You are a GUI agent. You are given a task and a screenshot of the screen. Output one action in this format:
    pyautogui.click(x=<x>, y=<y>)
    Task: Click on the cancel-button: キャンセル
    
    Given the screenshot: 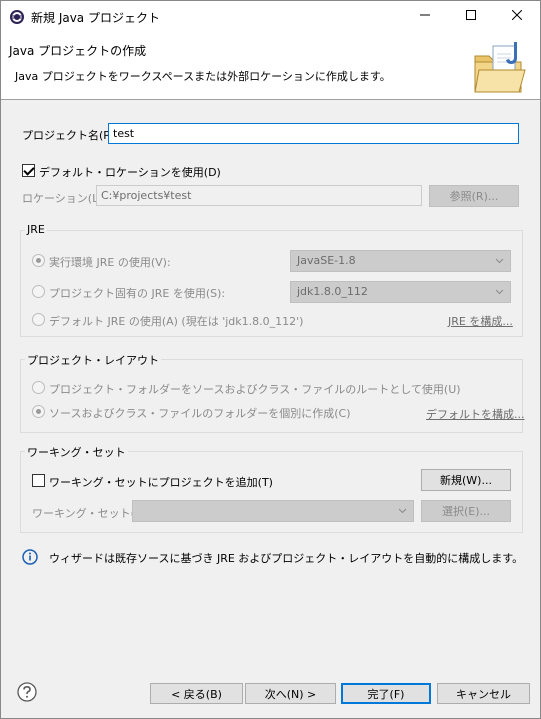 What is the action you would take?
    pyautogui.click(x=483, y=693)
    